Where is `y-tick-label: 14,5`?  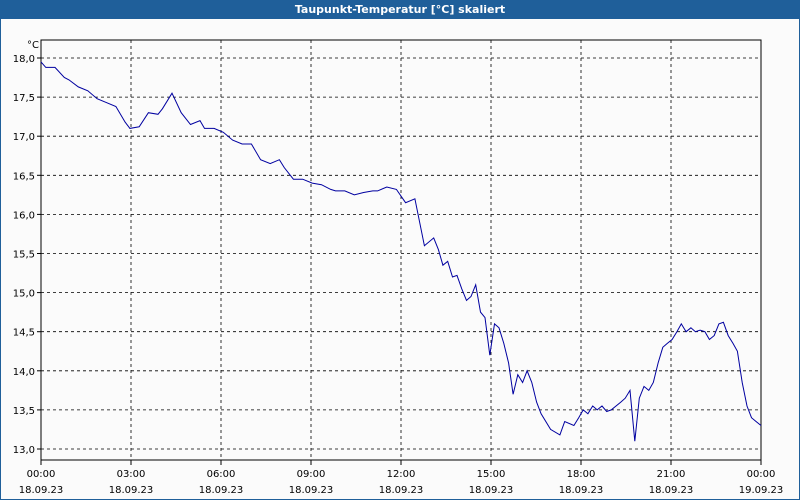 y-tick-label: 14,5 is located at coordinates (24, 333).